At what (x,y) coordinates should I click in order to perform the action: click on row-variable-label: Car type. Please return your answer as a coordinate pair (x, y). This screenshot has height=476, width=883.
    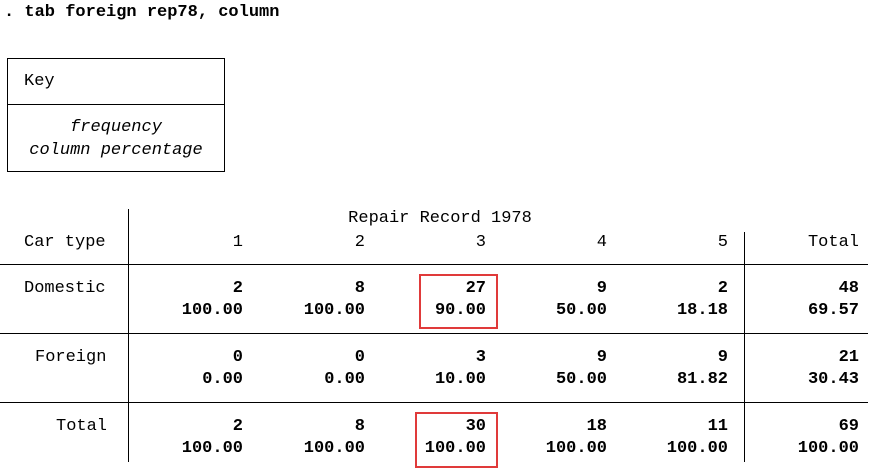
    Looking at the image, I should click on (65, 242).